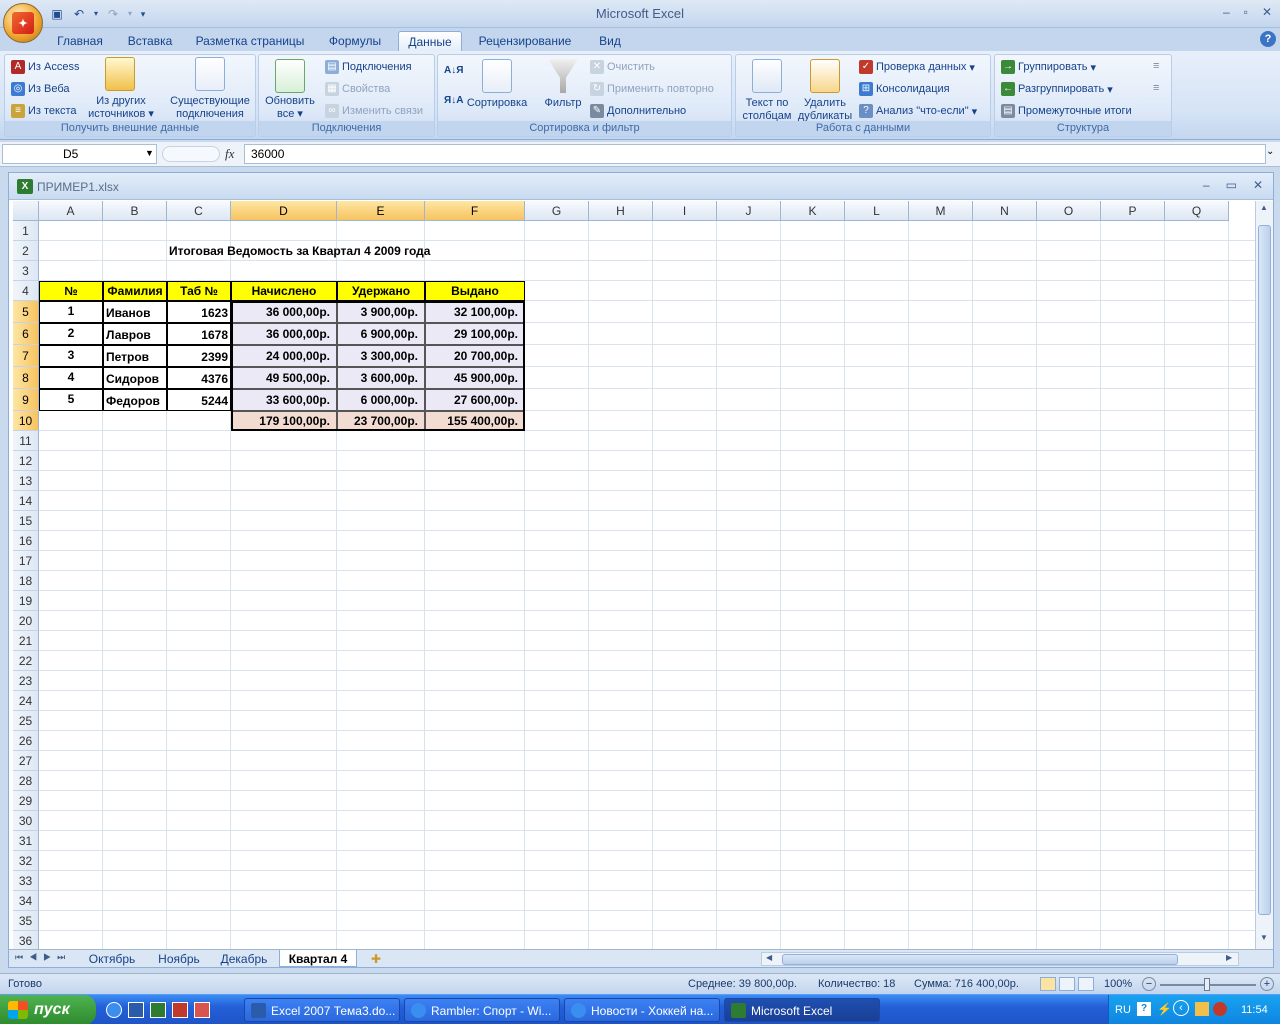  I want to click on scroll-left-icon: ◀, so click(769, 957).